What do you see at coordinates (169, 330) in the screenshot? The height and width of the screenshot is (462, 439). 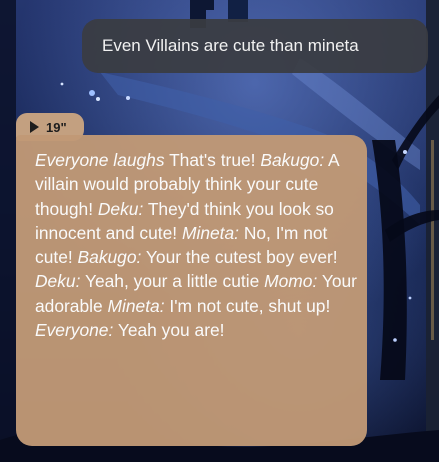 I see `message-segment: Yeah you are!` at bounding box center [169, 330].